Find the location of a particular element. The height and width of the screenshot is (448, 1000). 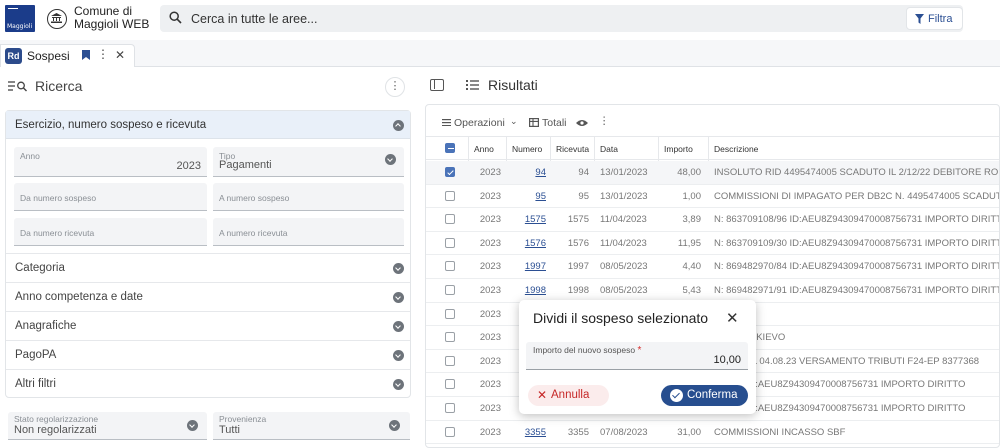

municipality-name: Comune di Maggioli WEB is located at coordinates (111, 18).